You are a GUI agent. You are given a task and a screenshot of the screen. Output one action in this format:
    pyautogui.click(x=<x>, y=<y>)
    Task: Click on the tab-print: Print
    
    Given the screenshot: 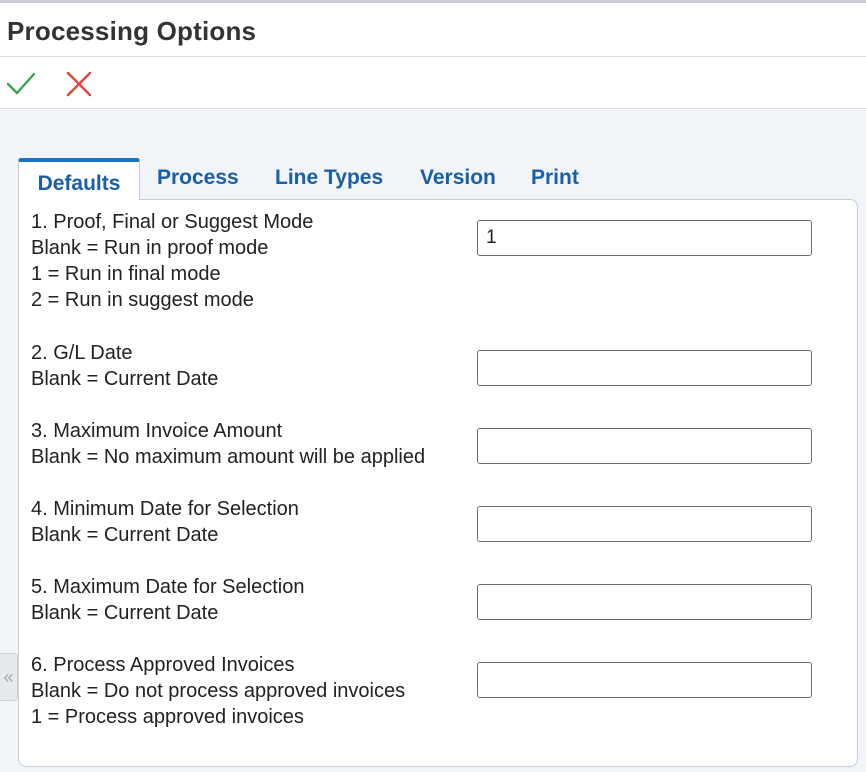 What is the action you would take?
    pyautogui.click(x=555, y=179)
    